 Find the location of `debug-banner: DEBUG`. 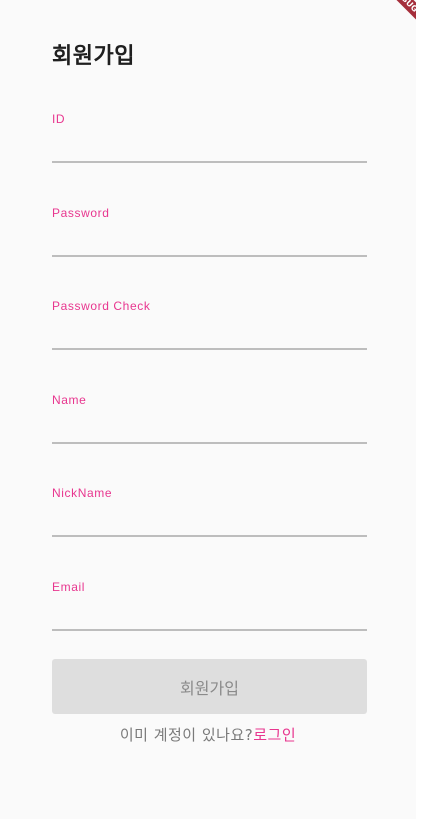

debug-banner: DEBUG is located at coordinates (397, 13).